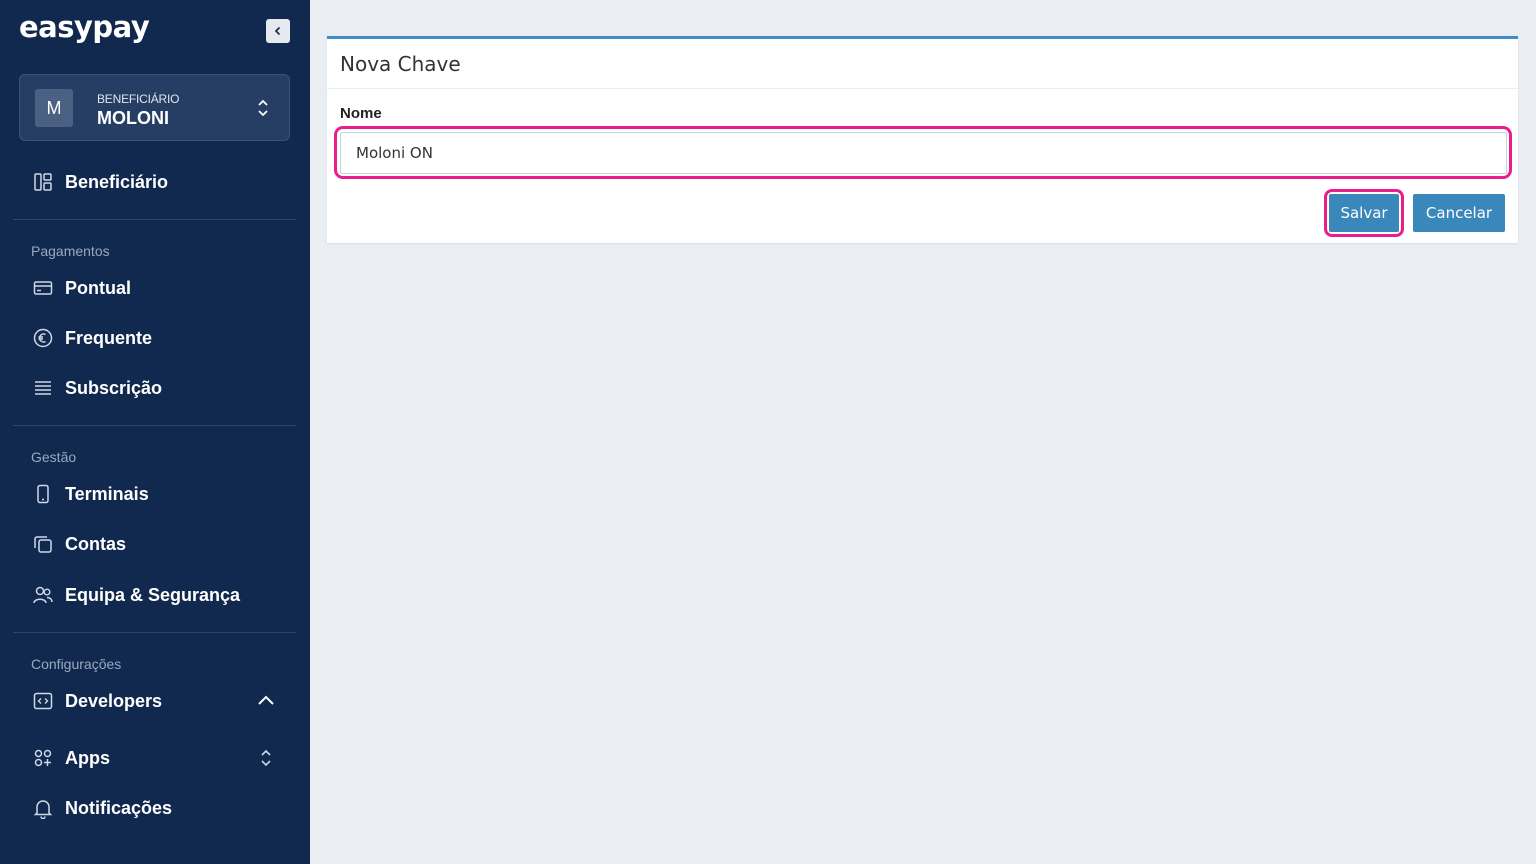 This screenshot has height=864, width=1536. Describe the element at coordinates (133, 118) in the screenshot. I see `account-name: MOLONI` at that location.